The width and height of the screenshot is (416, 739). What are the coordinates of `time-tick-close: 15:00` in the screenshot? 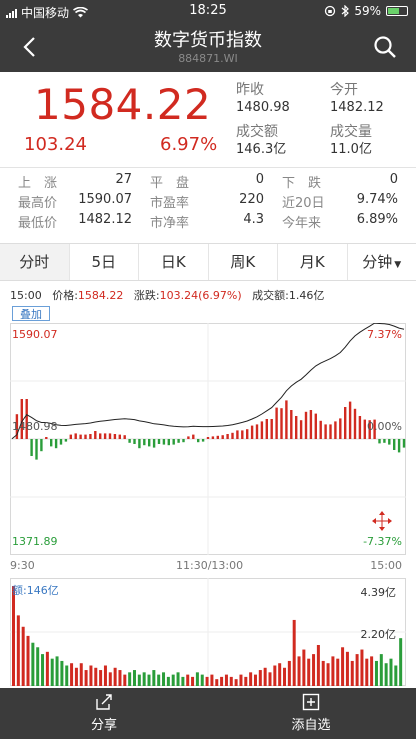 It's located at (386, 565).